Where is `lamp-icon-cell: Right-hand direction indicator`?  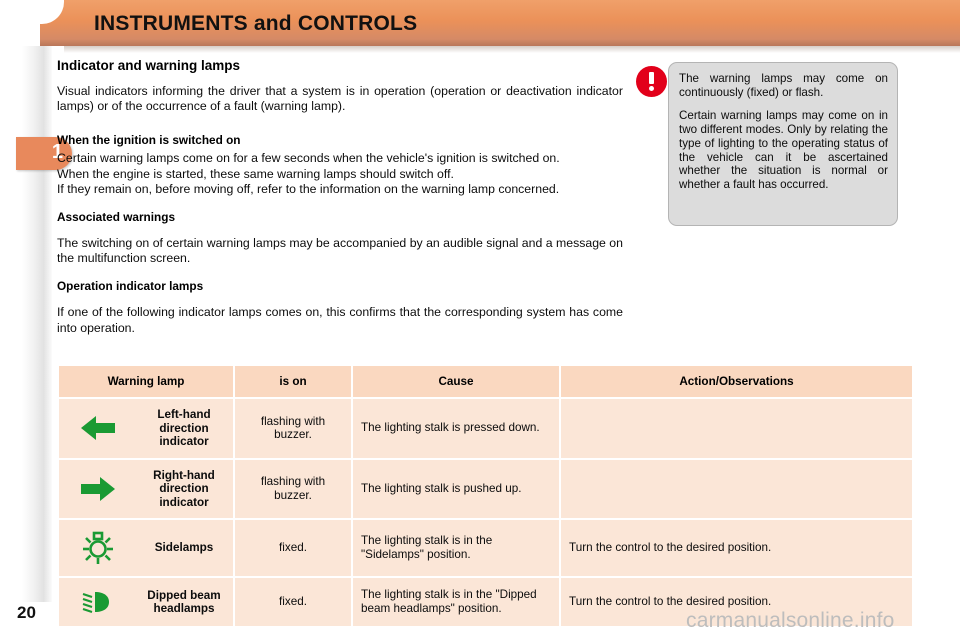 lamp-icon-cell: Right-hand direction indicator is located at coordinates (146, 488).